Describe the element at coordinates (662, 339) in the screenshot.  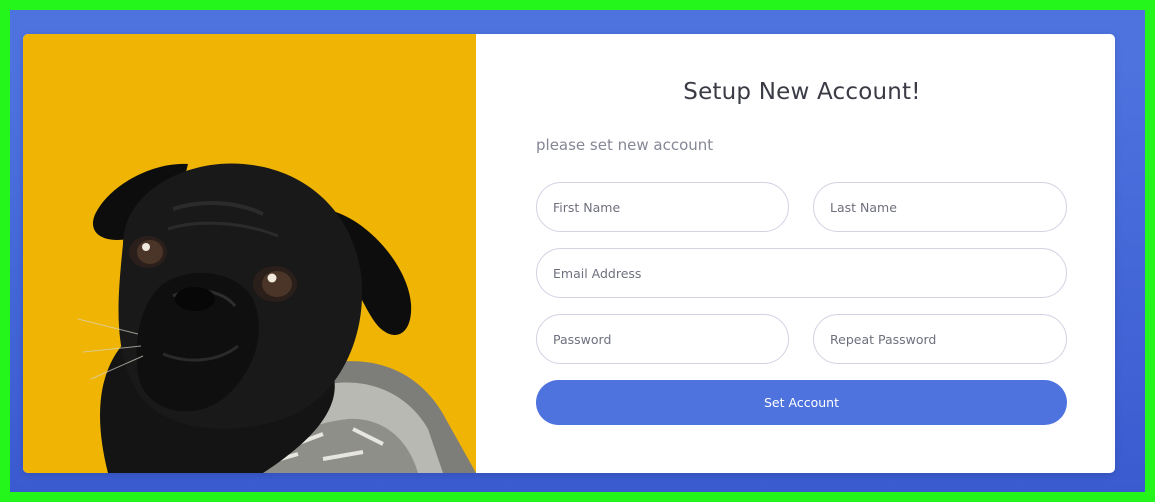
I see `password-input` at that location.